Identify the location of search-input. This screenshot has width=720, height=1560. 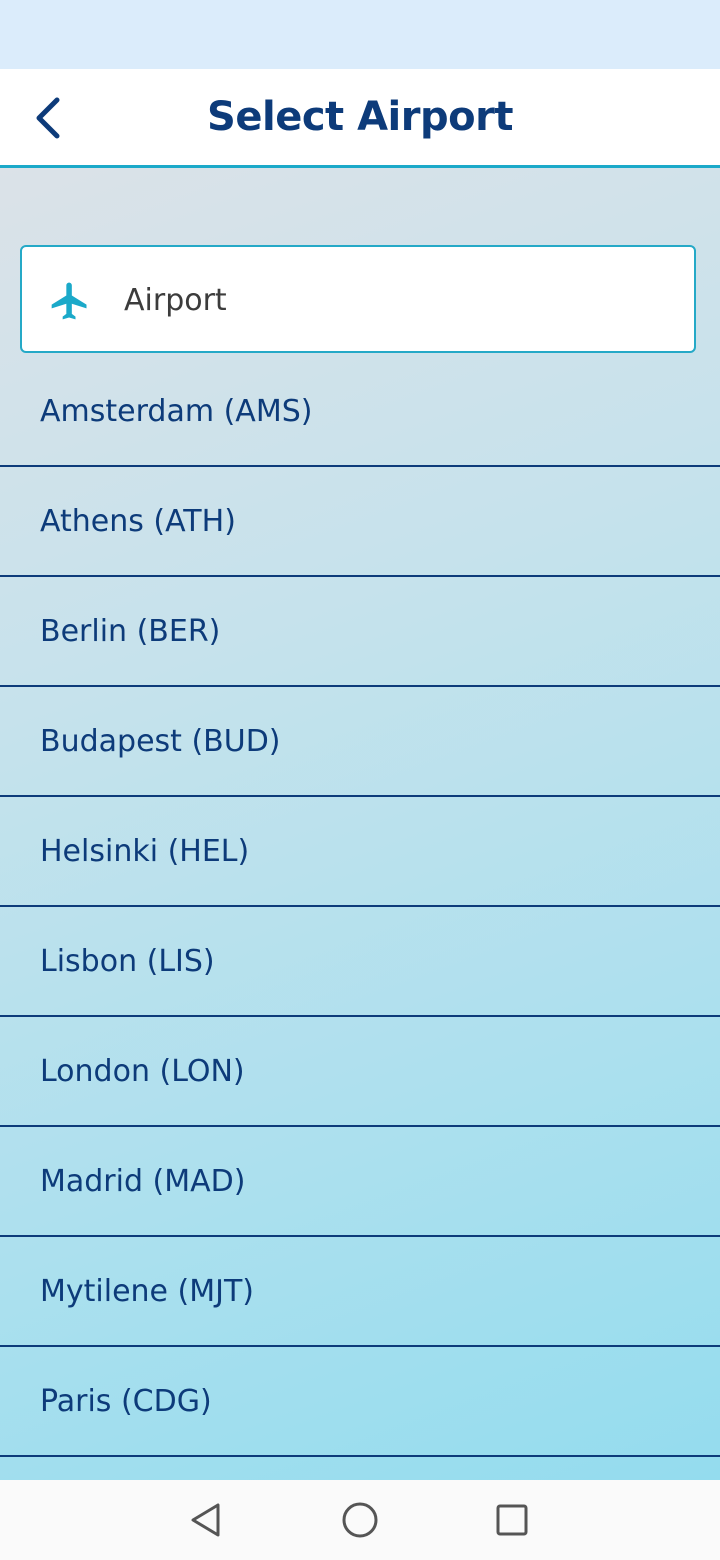
(394, 300).